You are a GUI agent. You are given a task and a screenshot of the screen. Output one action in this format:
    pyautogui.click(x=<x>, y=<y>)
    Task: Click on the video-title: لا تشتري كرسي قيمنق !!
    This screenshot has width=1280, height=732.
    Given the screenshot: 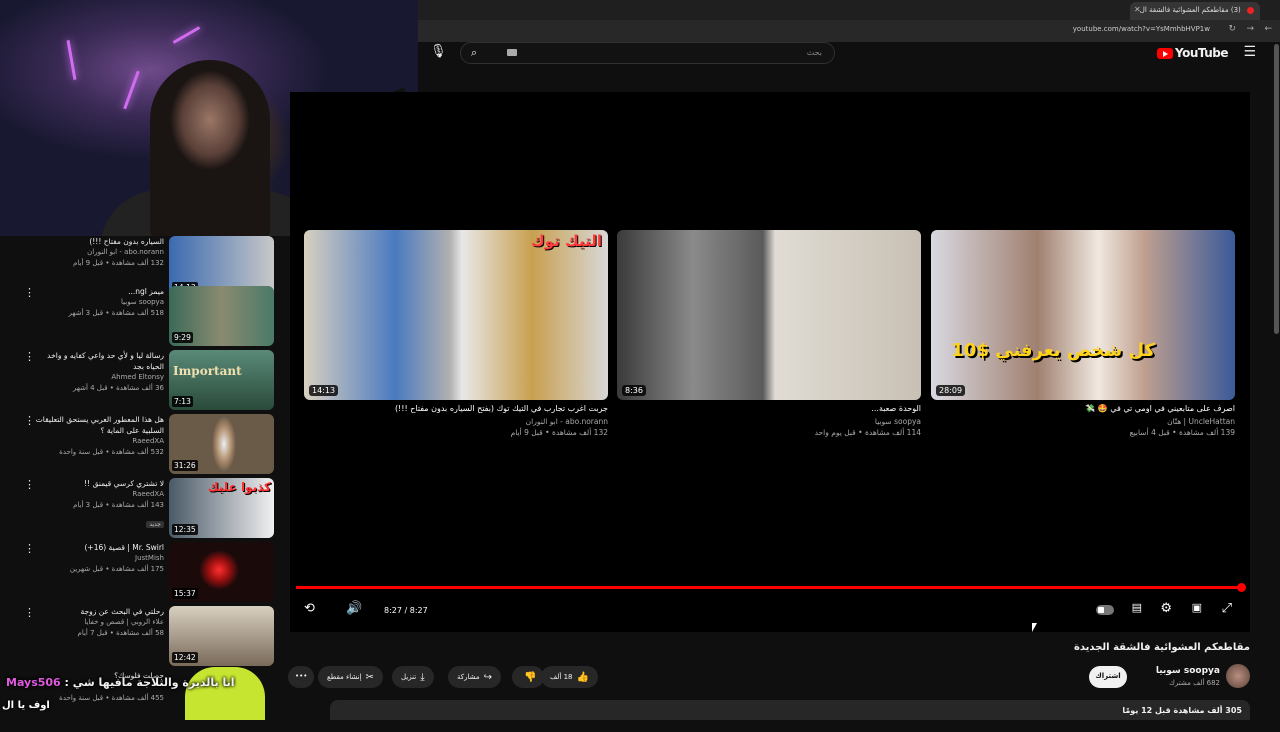 What is the action you would take?
    pyautogui.click(x=99, y=483)
    